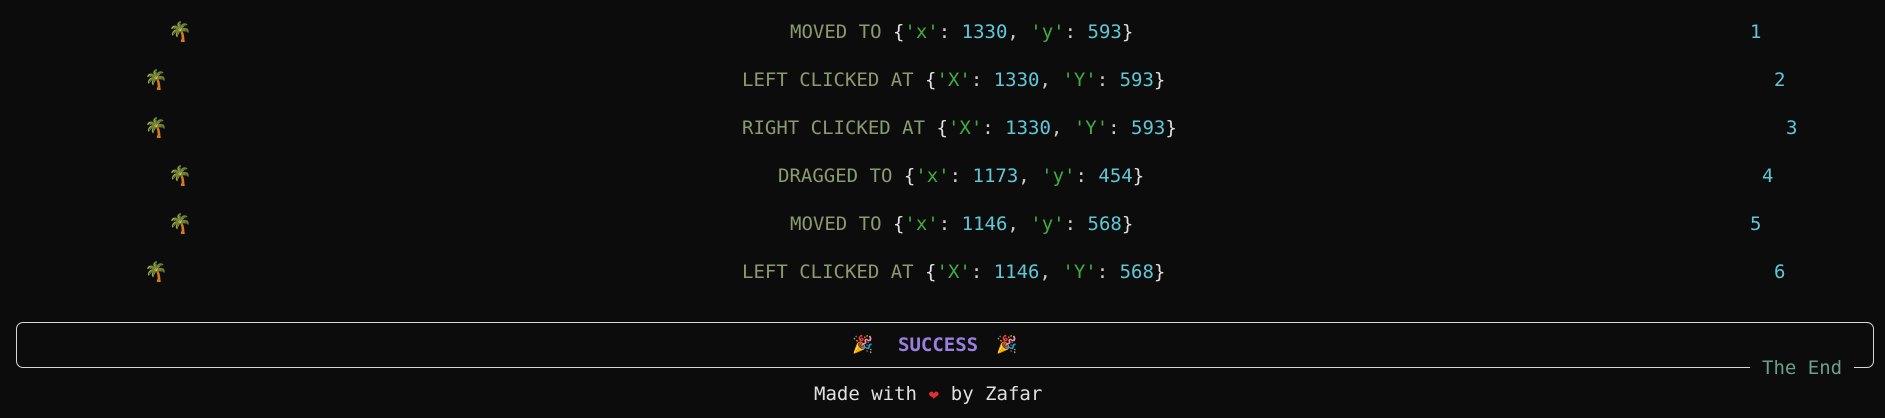  What do you see at coordinates (934, 396) in the screenshot?
I see `heart-icon: ❤` at bounding box center [934, 396].